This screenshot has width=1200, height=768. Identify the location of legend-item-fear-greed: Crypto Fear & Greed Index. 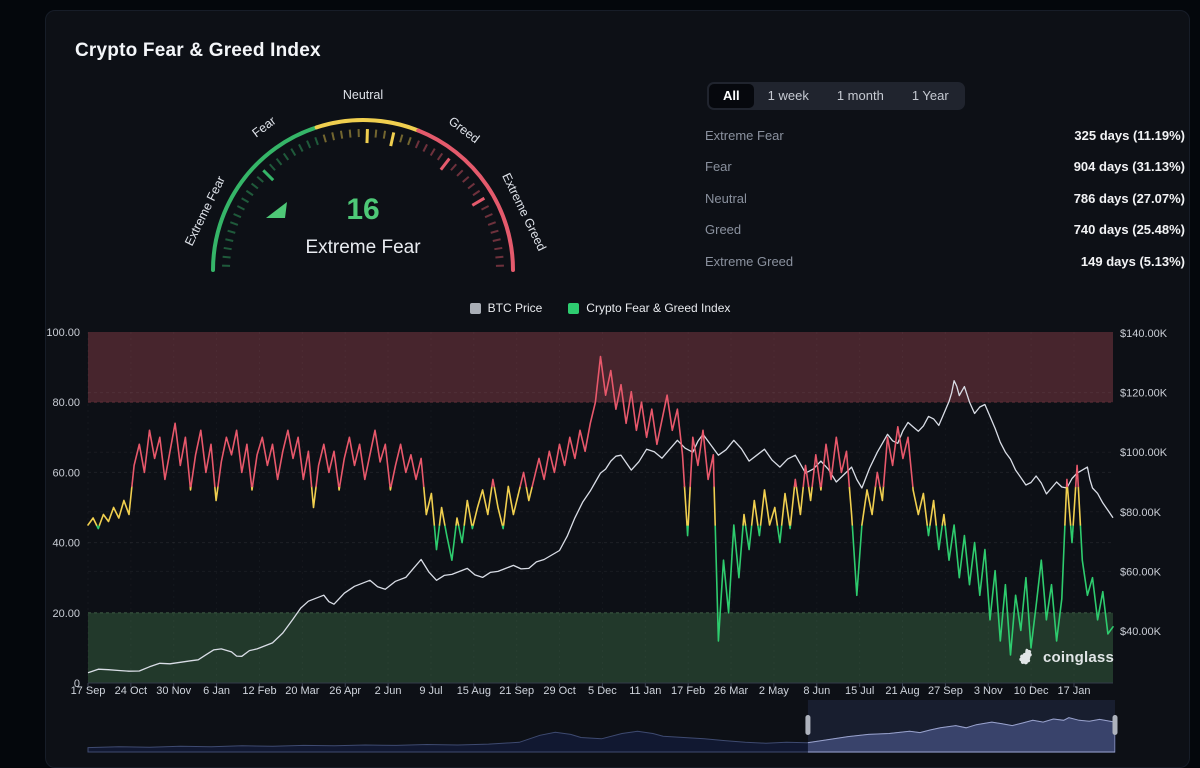
(649, 308).